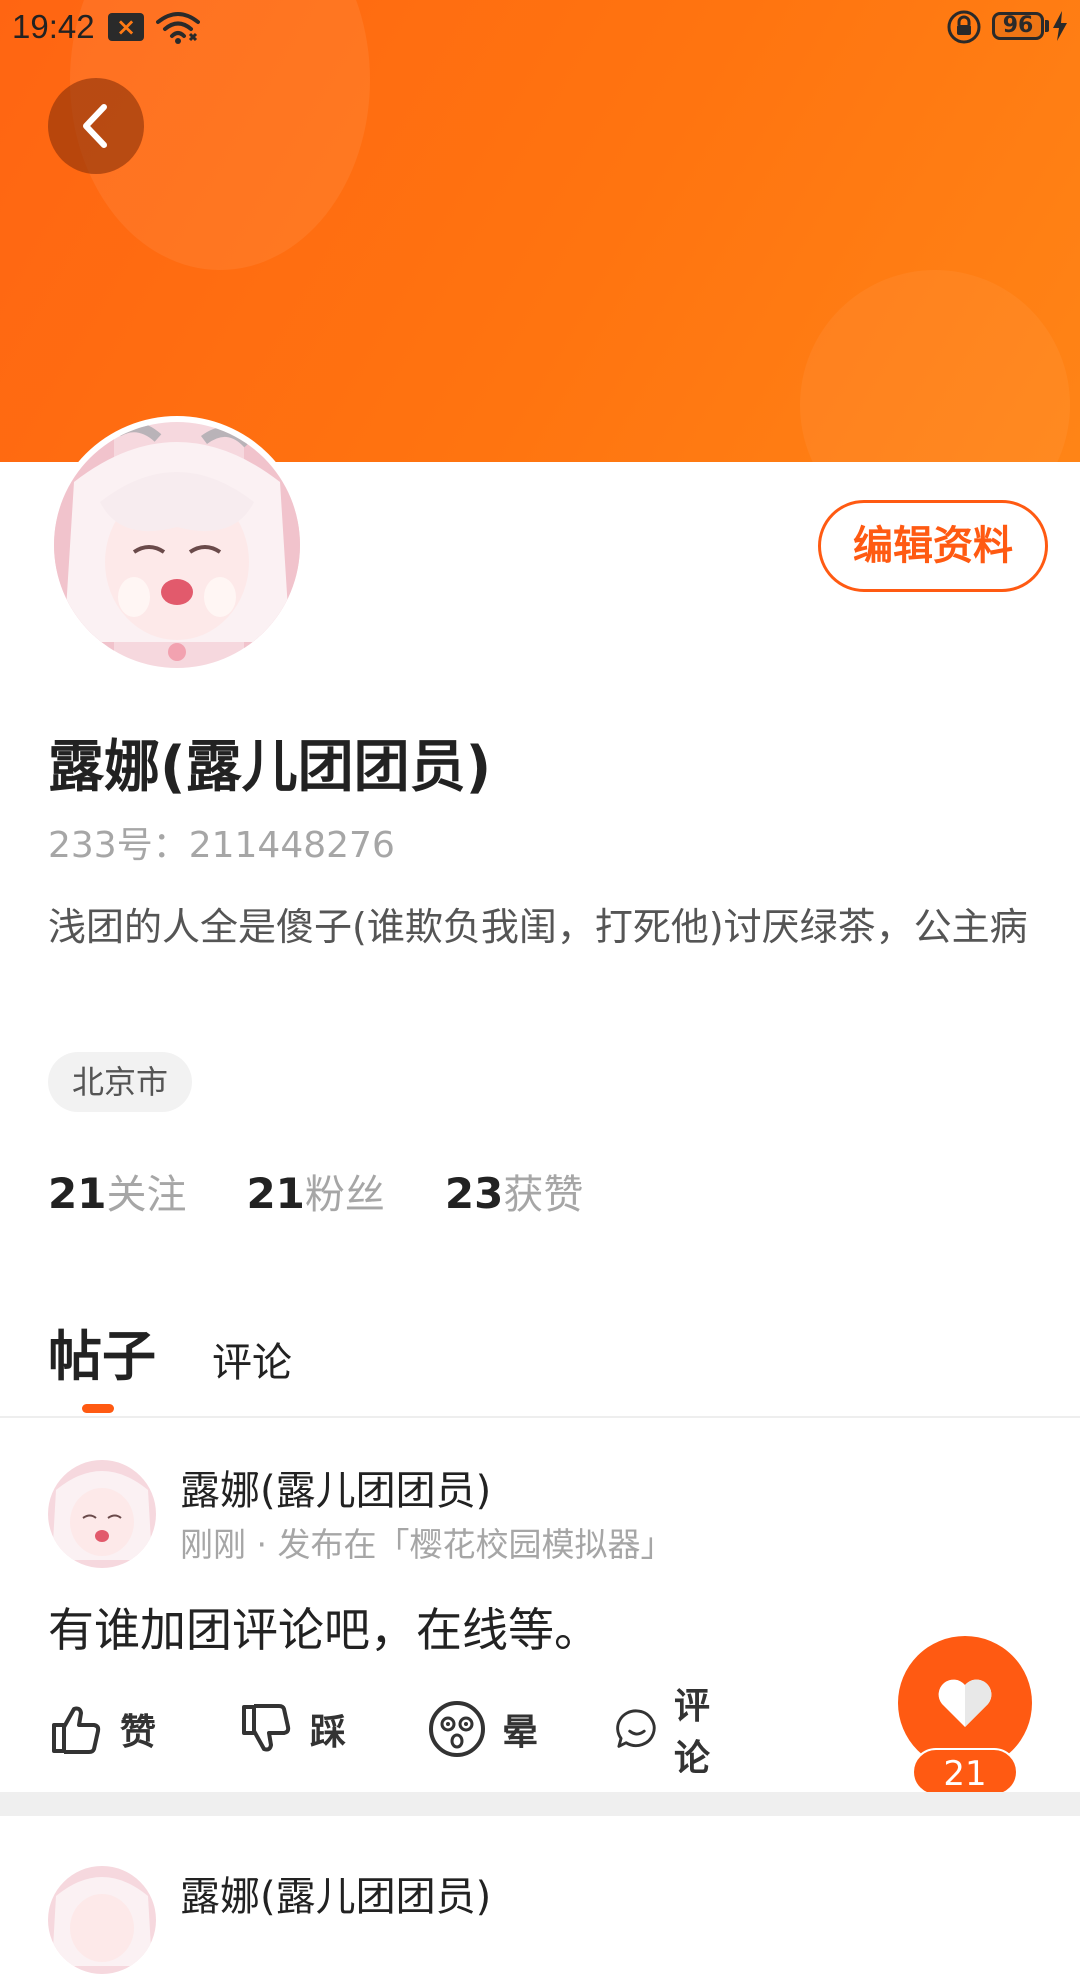  Describe the element at coordinates (964, 31) in the screenshot. I see `rotation-lock-icon` at that location.